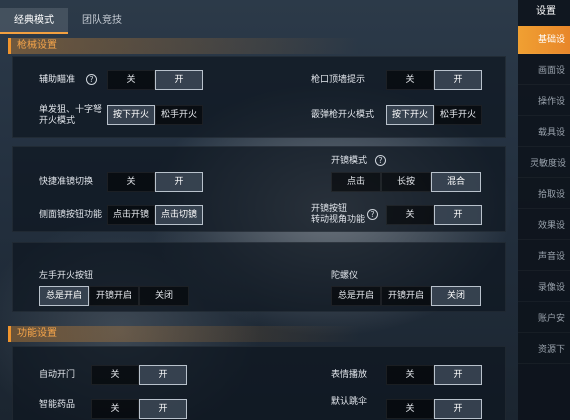 The image size is (570, 420). Describe the element at coordinates (115, 409) in the screenshot. I see `smart-meds-off: 关` at that location.